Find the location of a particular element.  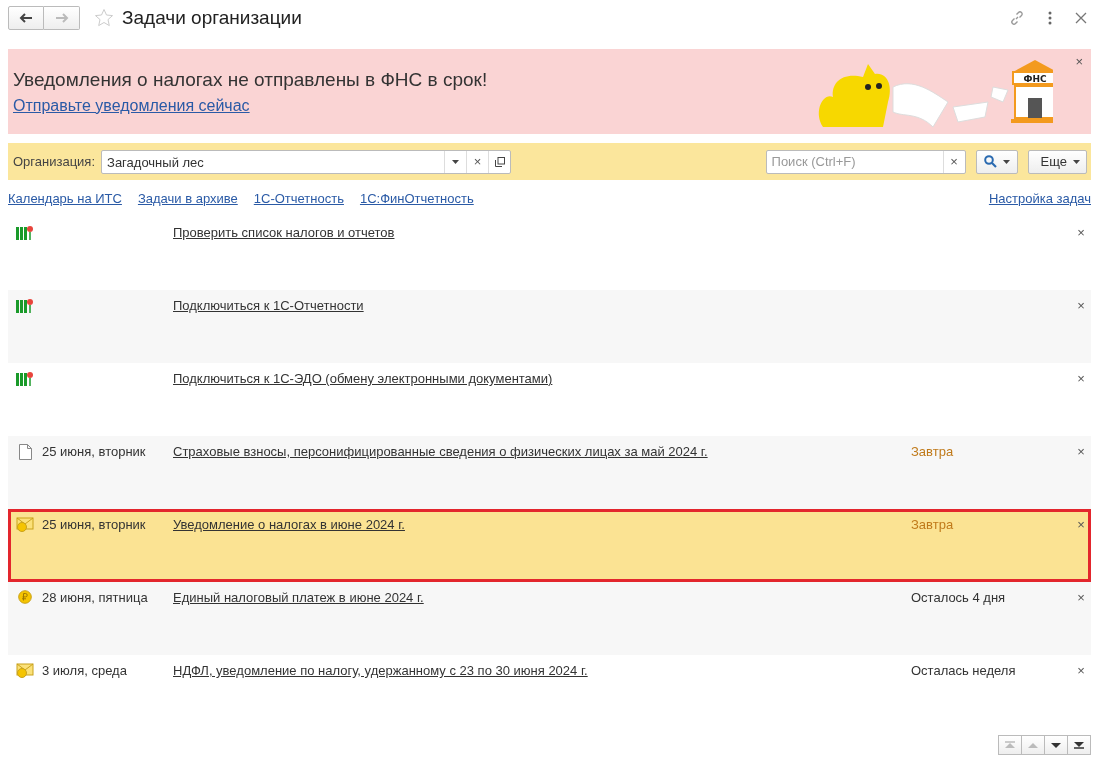

due-label: Осталась неделя is located at coordinates (963, 670).